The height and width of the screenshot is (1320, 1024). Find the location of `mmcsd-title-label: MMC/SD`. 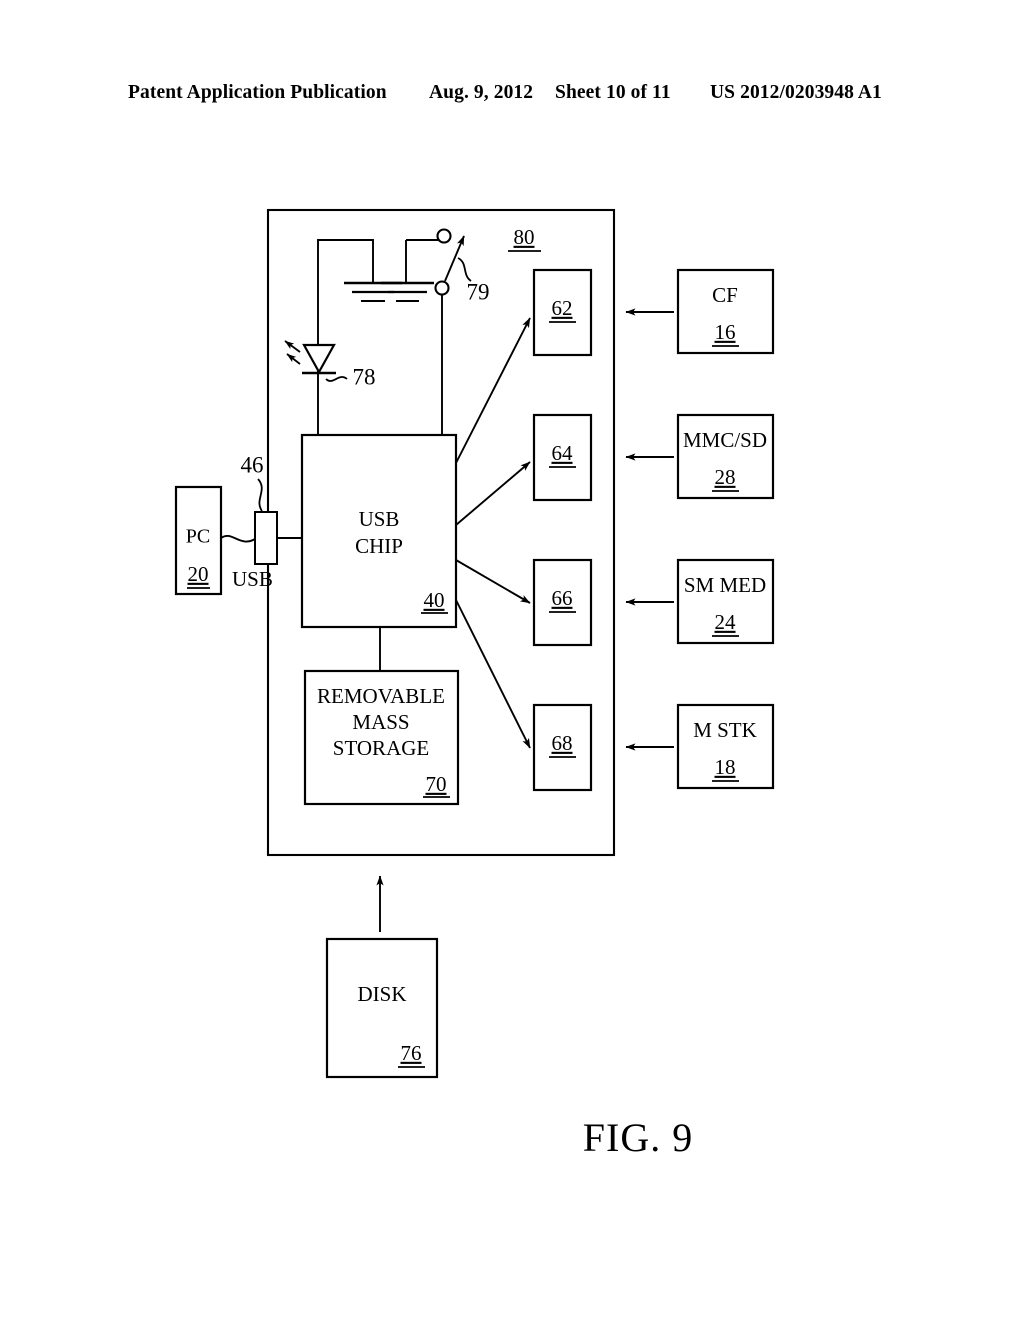

mmcsd-title-label: MMC/SD is located at coordinates (725, 440).